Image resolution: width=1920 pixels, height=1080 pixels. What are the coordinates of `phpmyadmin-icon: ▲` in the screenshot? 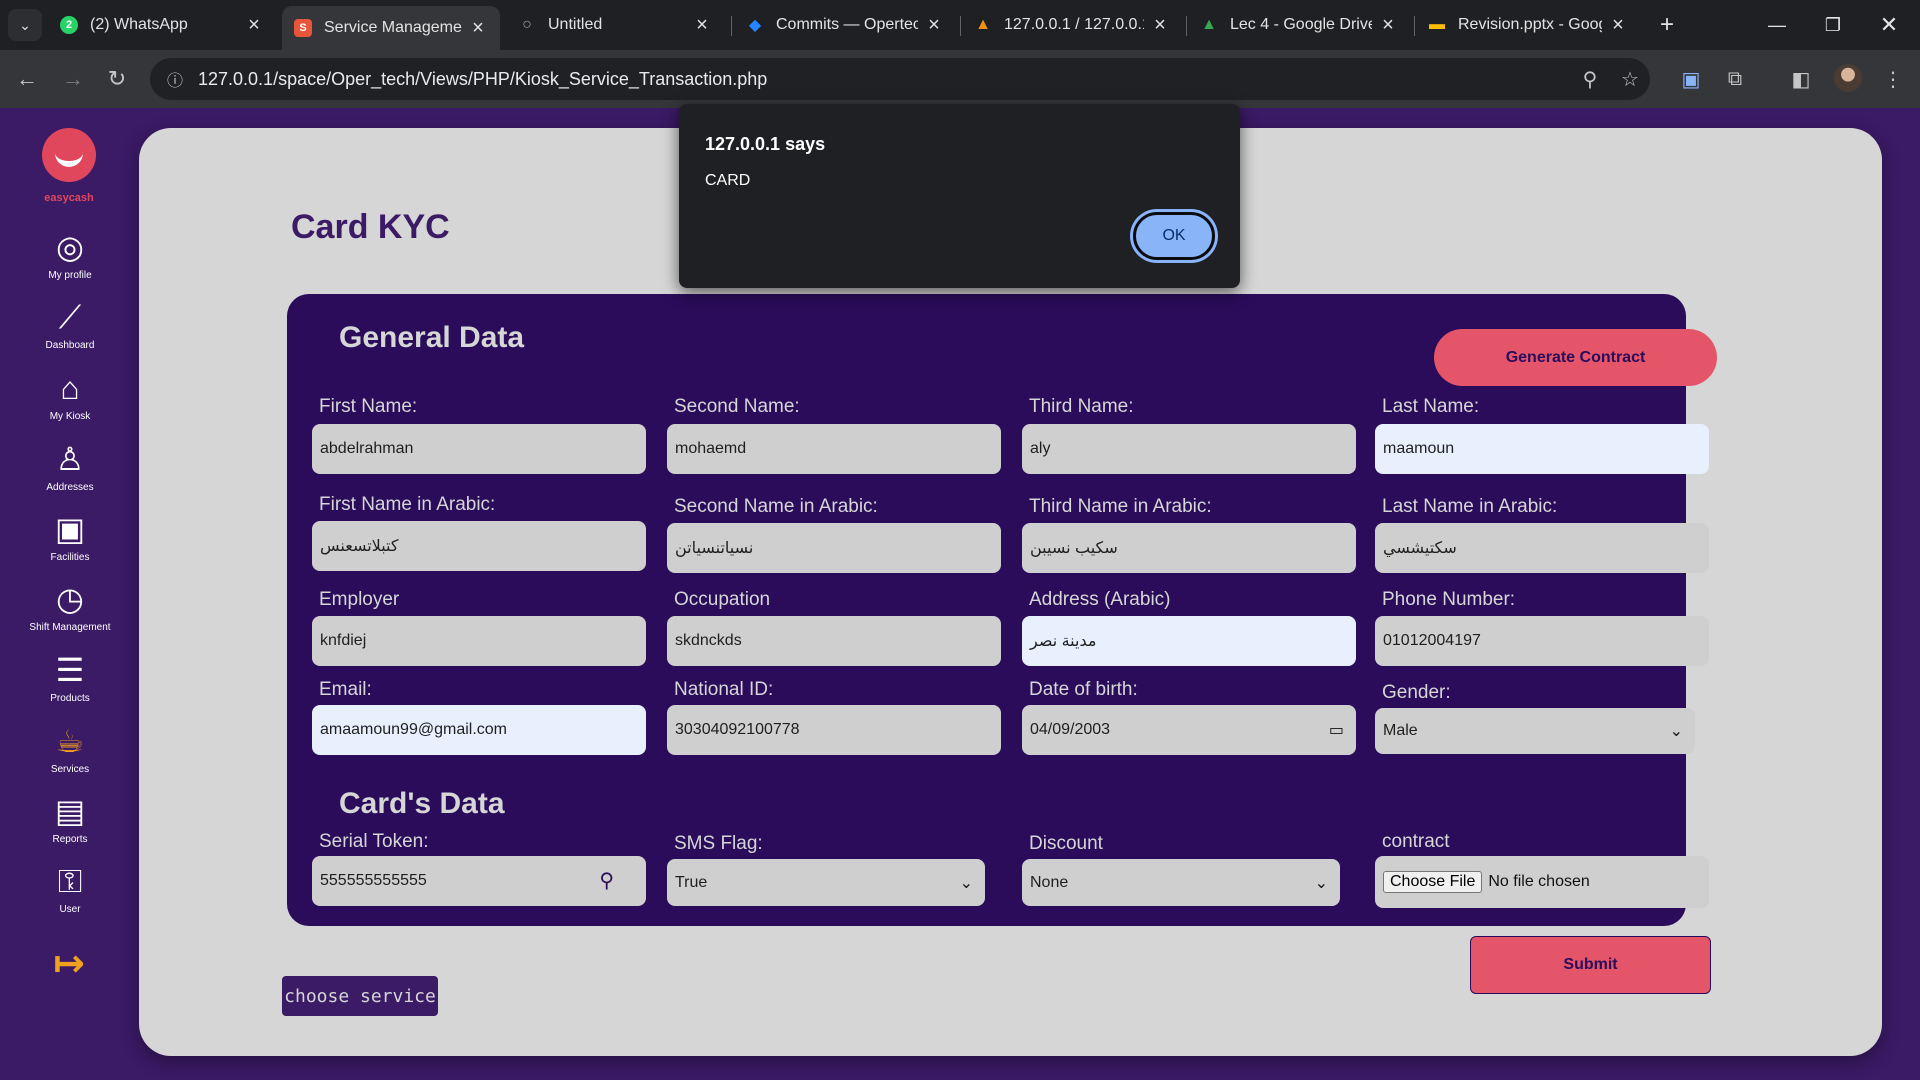 It's located at (983, 24).